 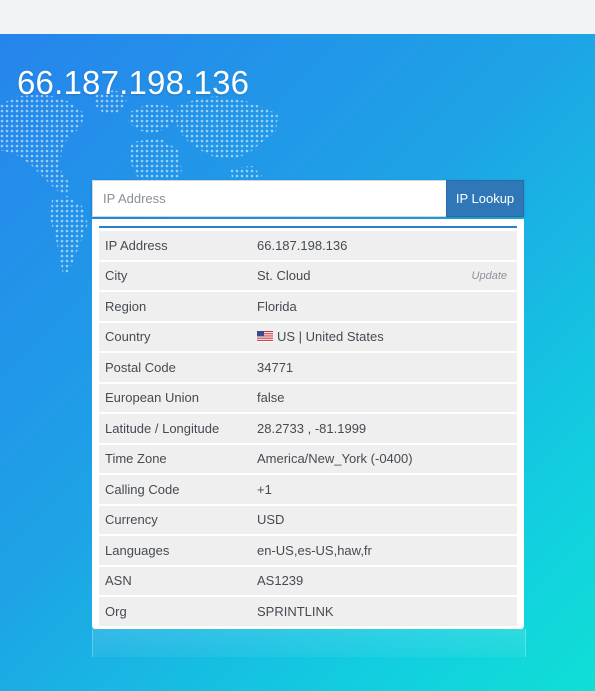 I want to click on top-browser-strip, so click(x=297, y=17).